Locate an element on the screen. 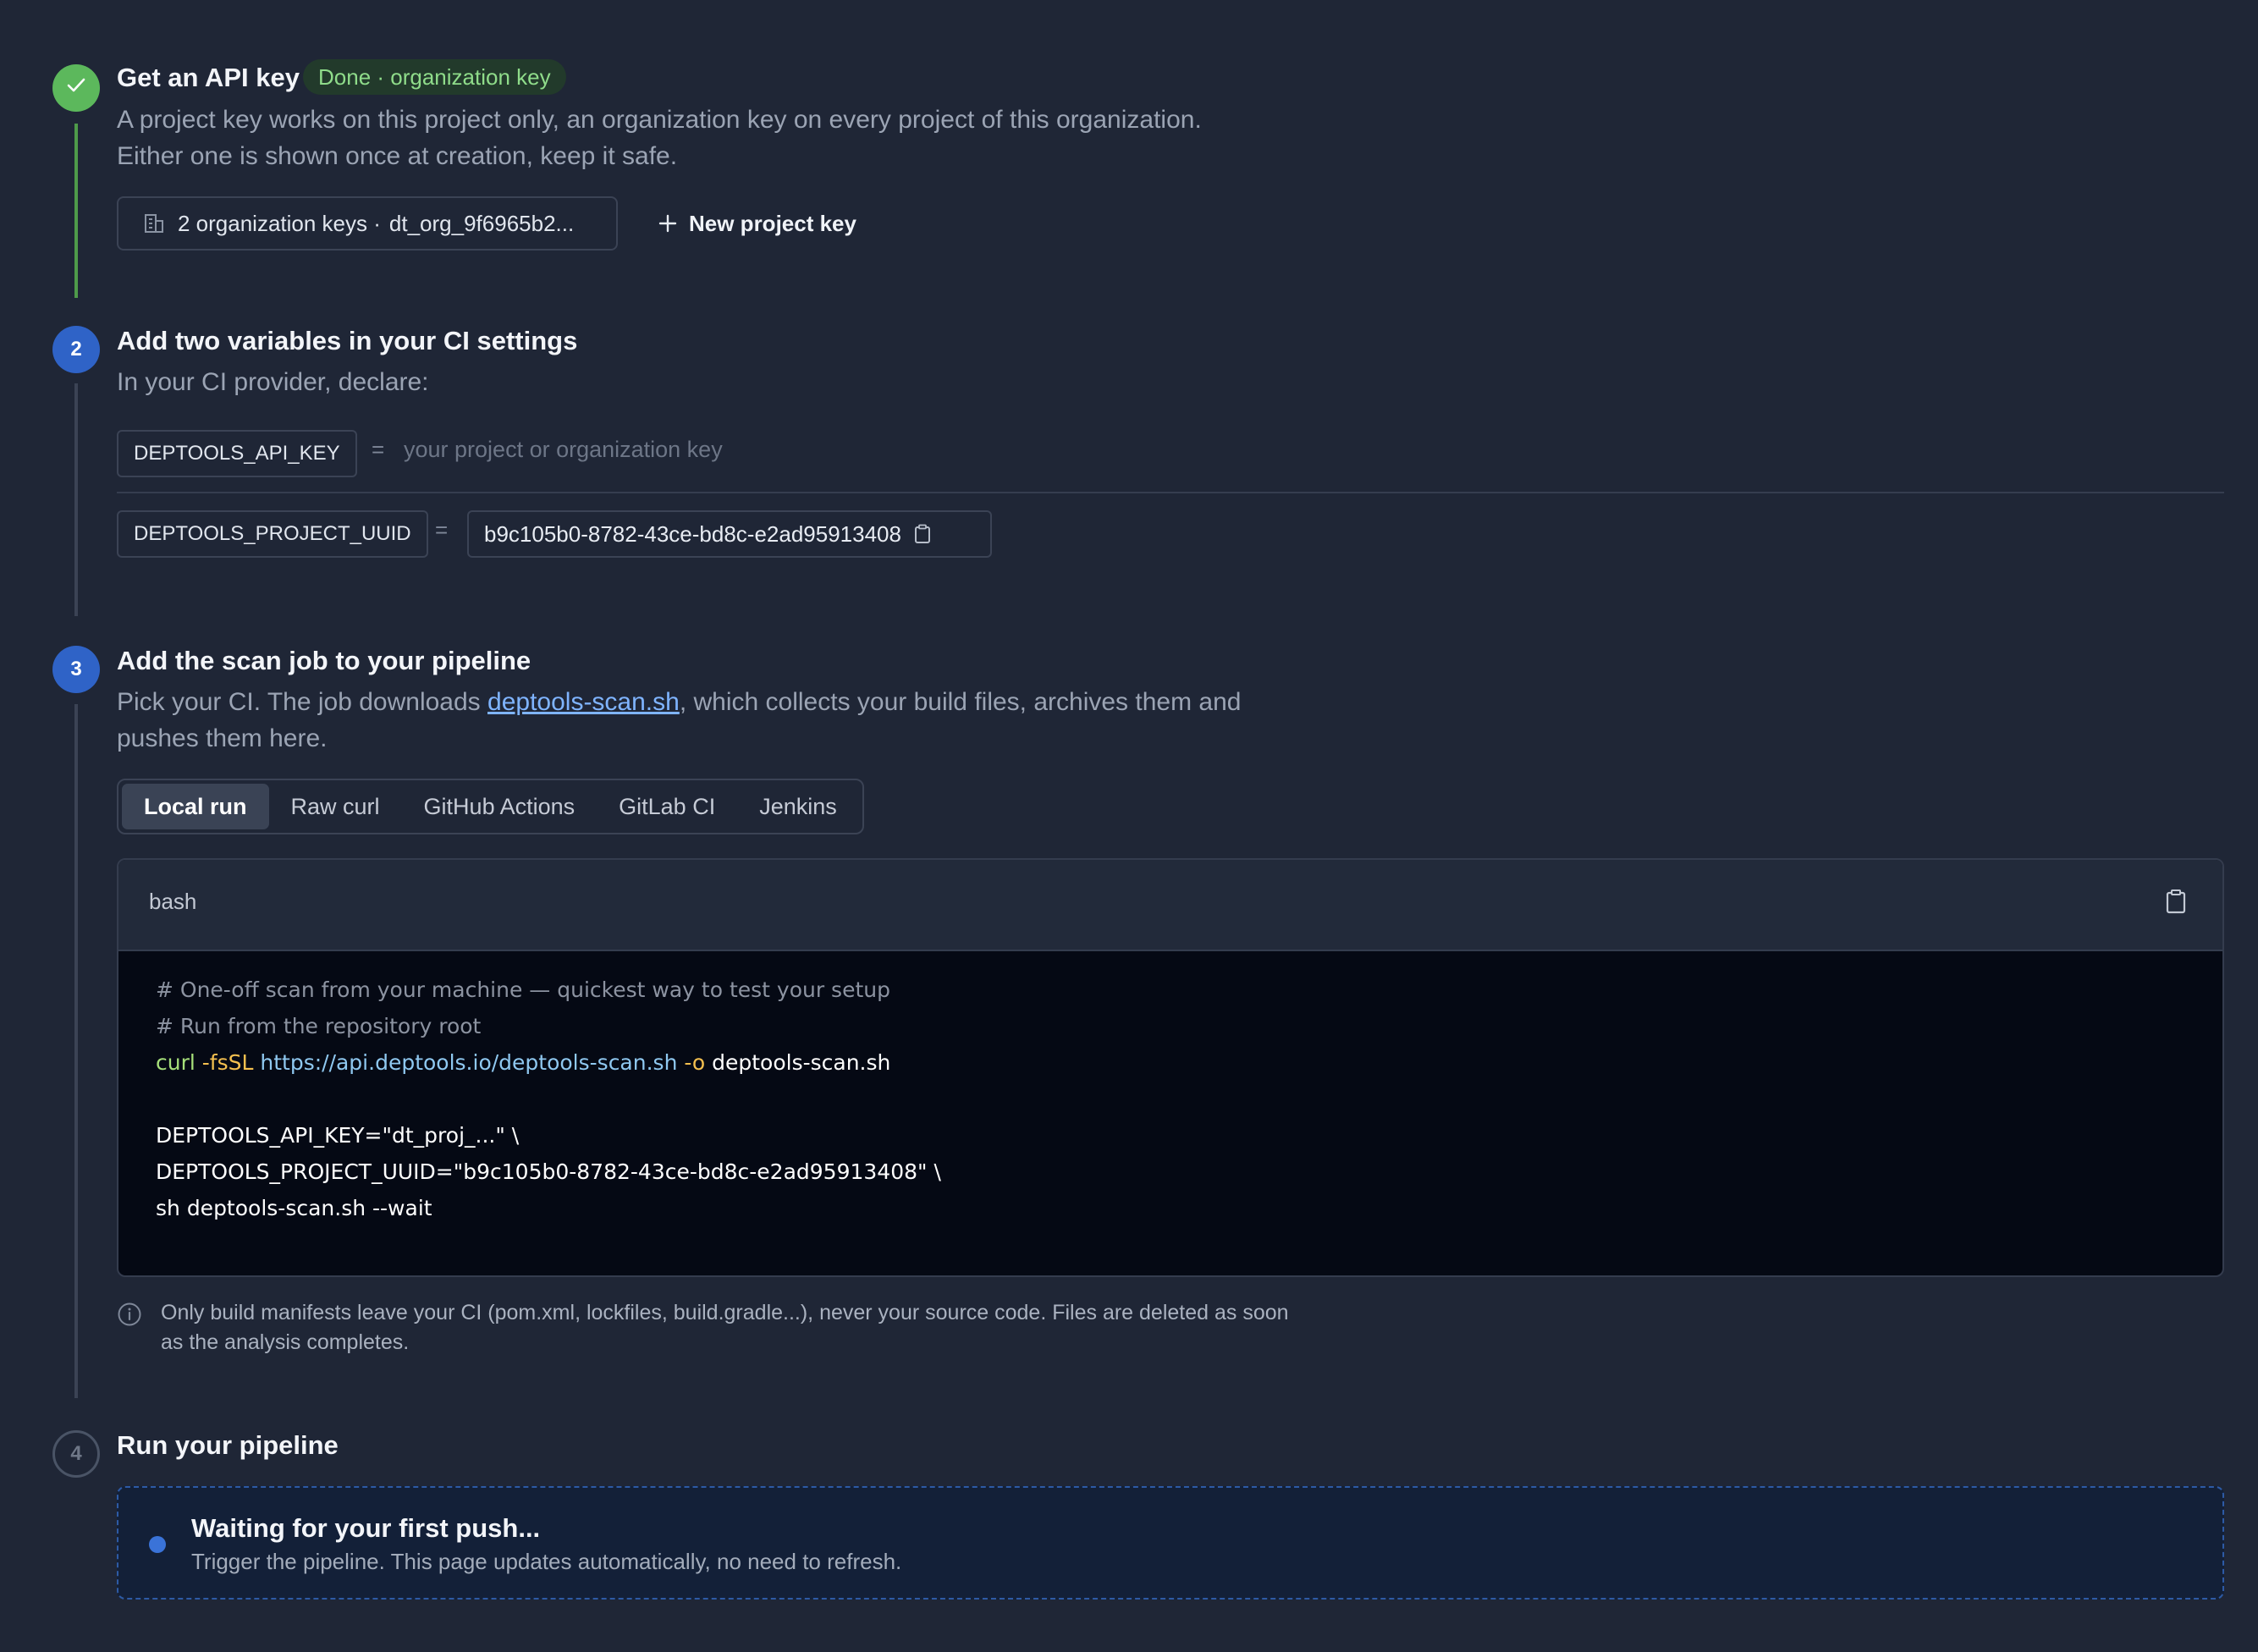  pending-status-dot is located at coordinates (157, 1544).